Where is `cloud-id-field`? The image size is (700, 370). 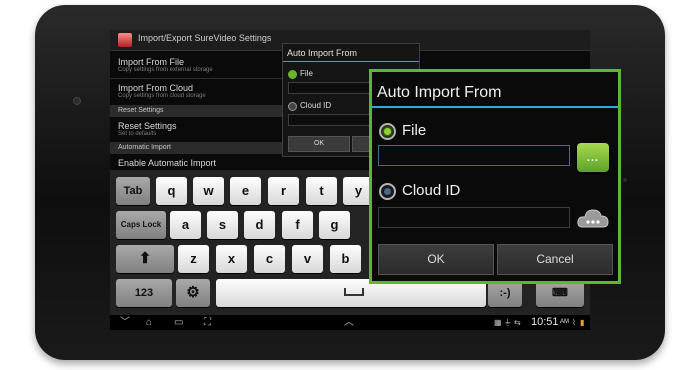
cloud-id-field is located at coordinates (329, 120).